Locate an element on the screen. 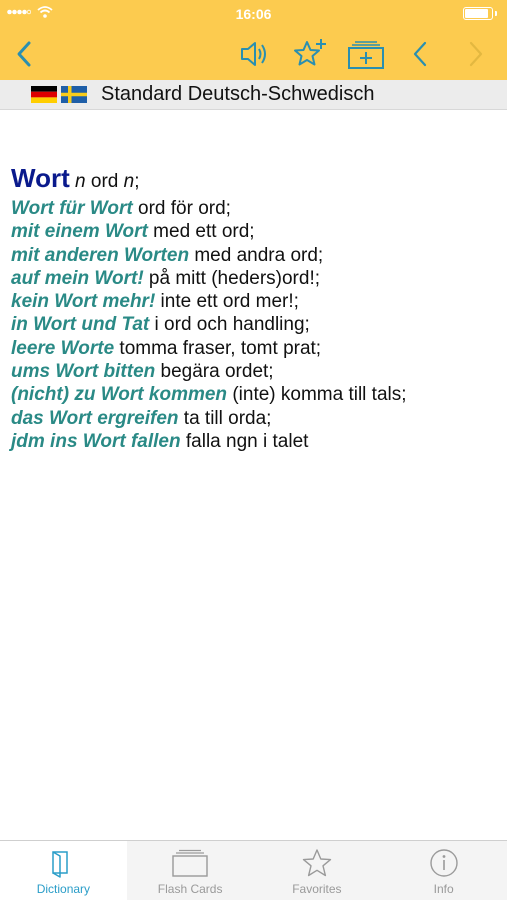 This screenshot has height=900, width=507. status-time: 16:06 is located at coordinates (253, 14).